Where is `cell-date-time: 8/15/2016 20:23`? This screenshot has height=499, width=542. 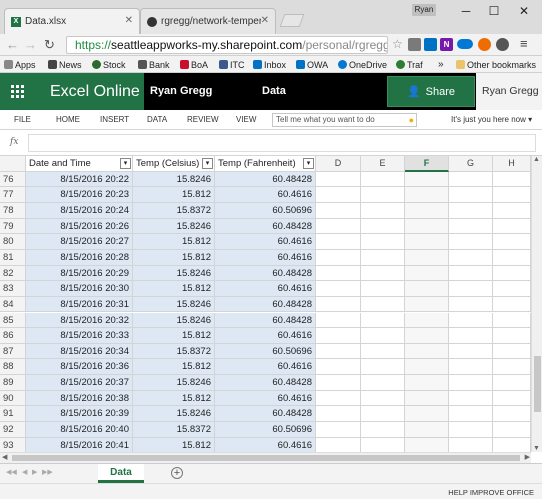
cell-date-time: 8/15/2016 20:23 is located at coordinates (79, 195).